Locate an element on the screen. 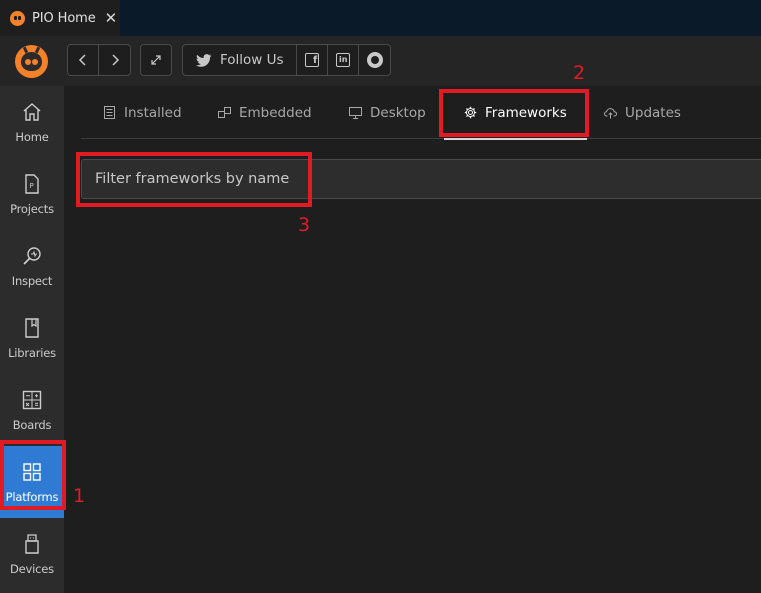 The image size is (761, 593). facebook-button: f is located at coordinates (313, 60).